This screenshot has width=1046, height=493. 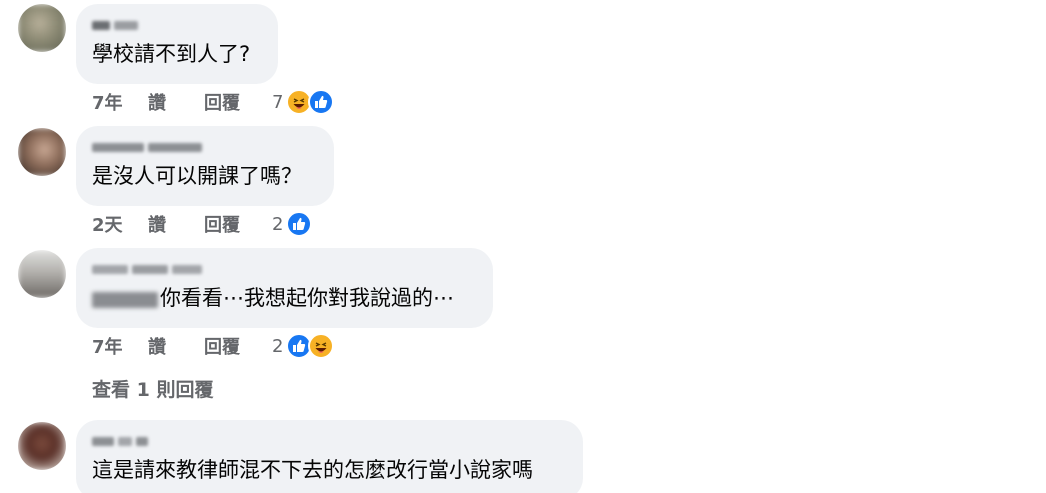 What do you see at coordinates (277, 102) in the screenshot?
I see `reaction-count: 7` at bounding box center [277, 102].